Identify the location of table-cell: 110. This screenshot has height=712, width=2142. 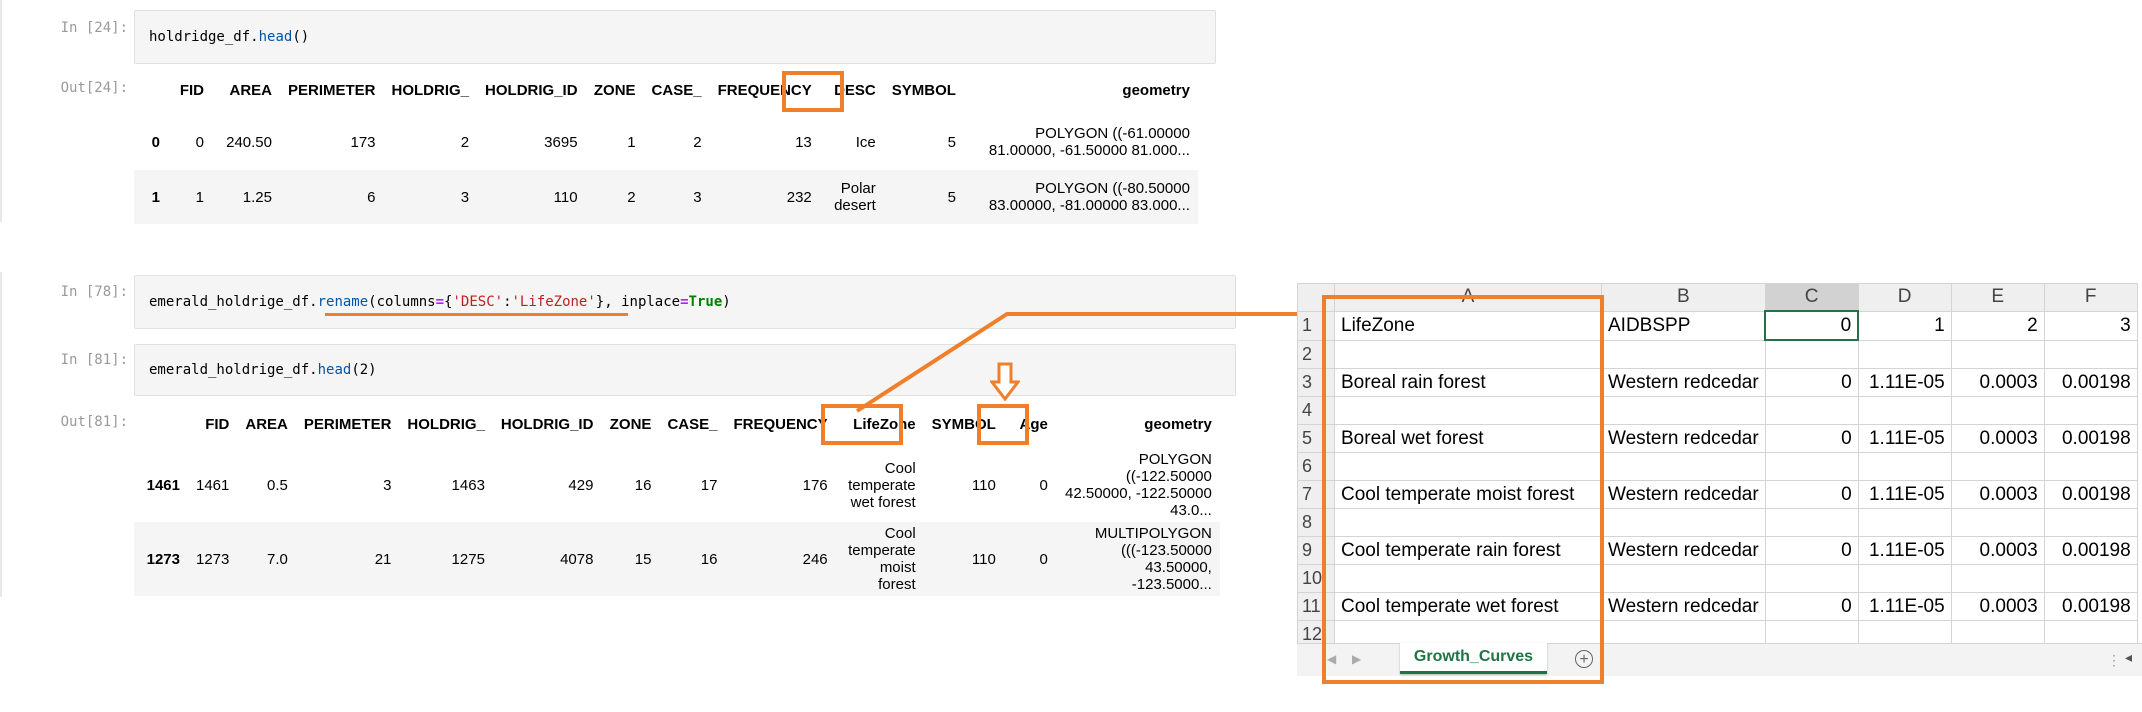
(963, 559).